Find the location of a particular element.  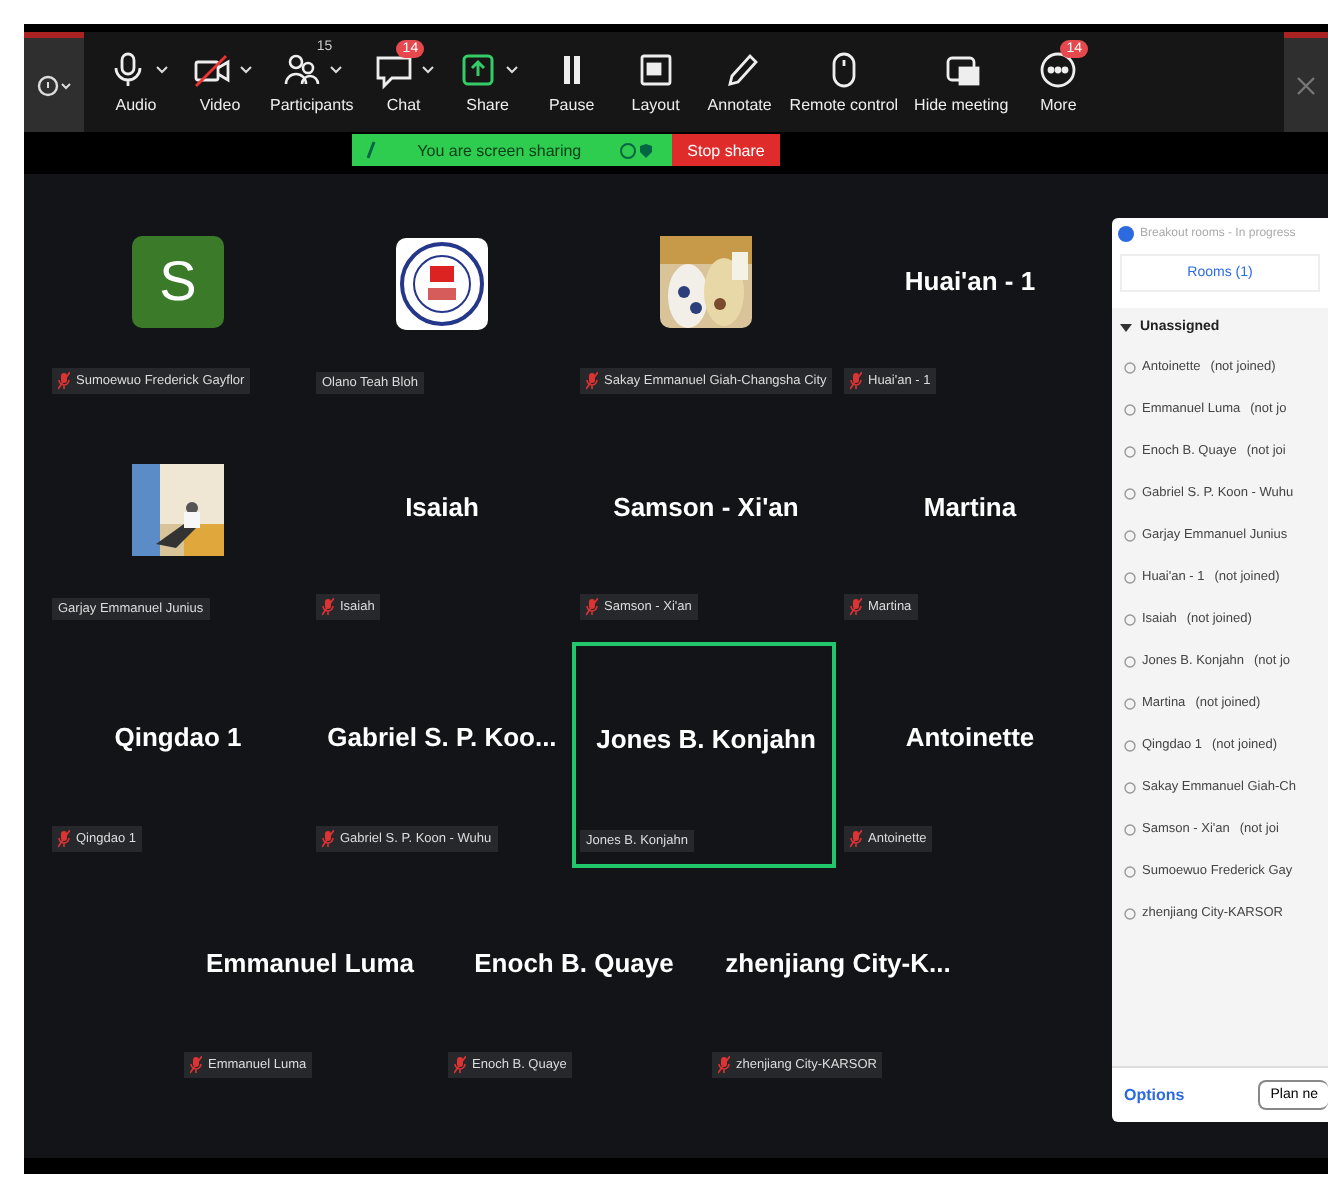

participants-icon is located at coordinates (302, 70).